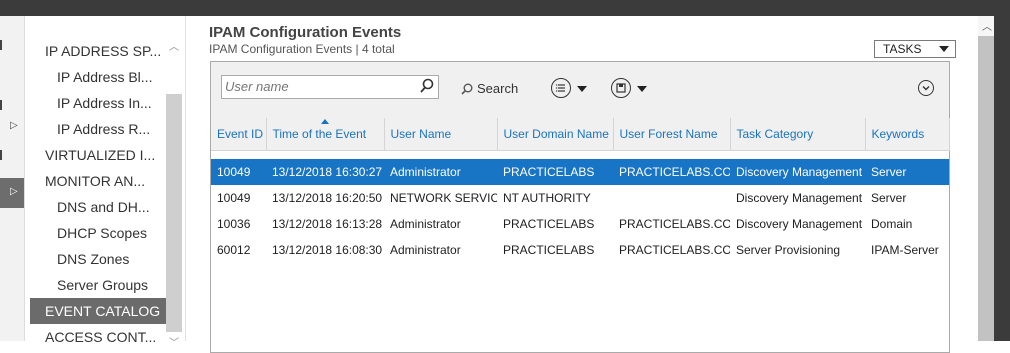  I want to click on sidebar-scrollbar: ︿ ﹀, so click(174, 182).